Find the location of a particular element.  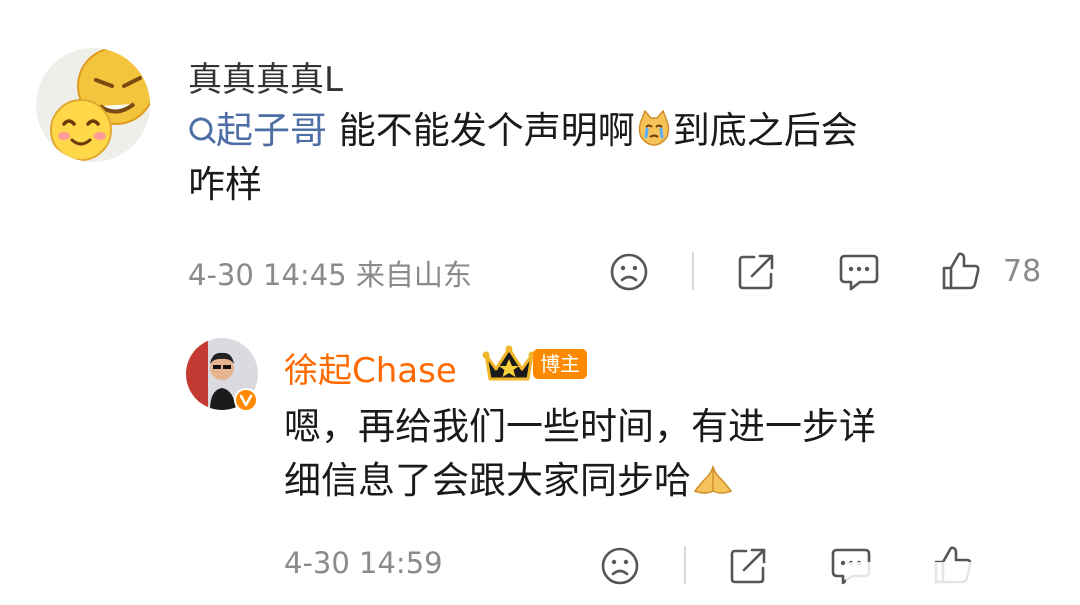

reply-text-line2: 细信息了会跟大家同步哈 is located at coordinates (487, 480).